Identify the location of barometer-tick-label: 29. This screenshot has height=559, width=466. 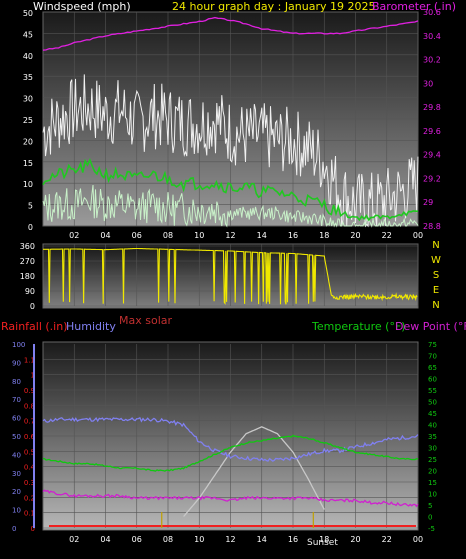
(428, 202).